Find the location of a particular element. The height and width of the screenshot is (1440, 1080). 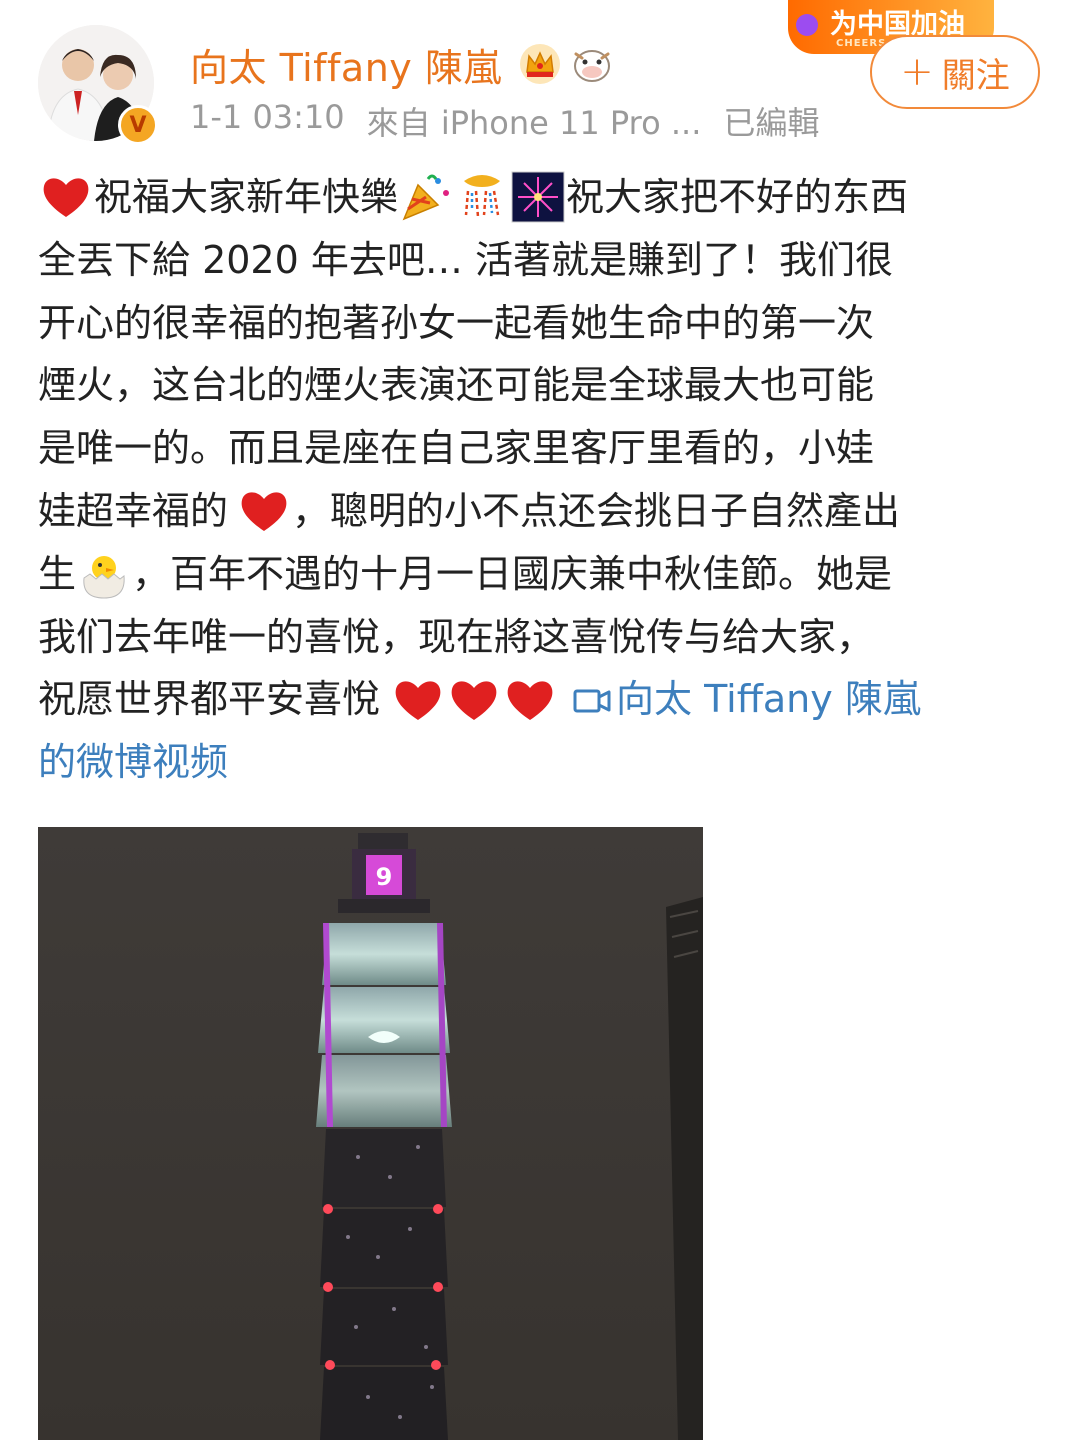

post-text: 生 is located at coordinates (57, 573).